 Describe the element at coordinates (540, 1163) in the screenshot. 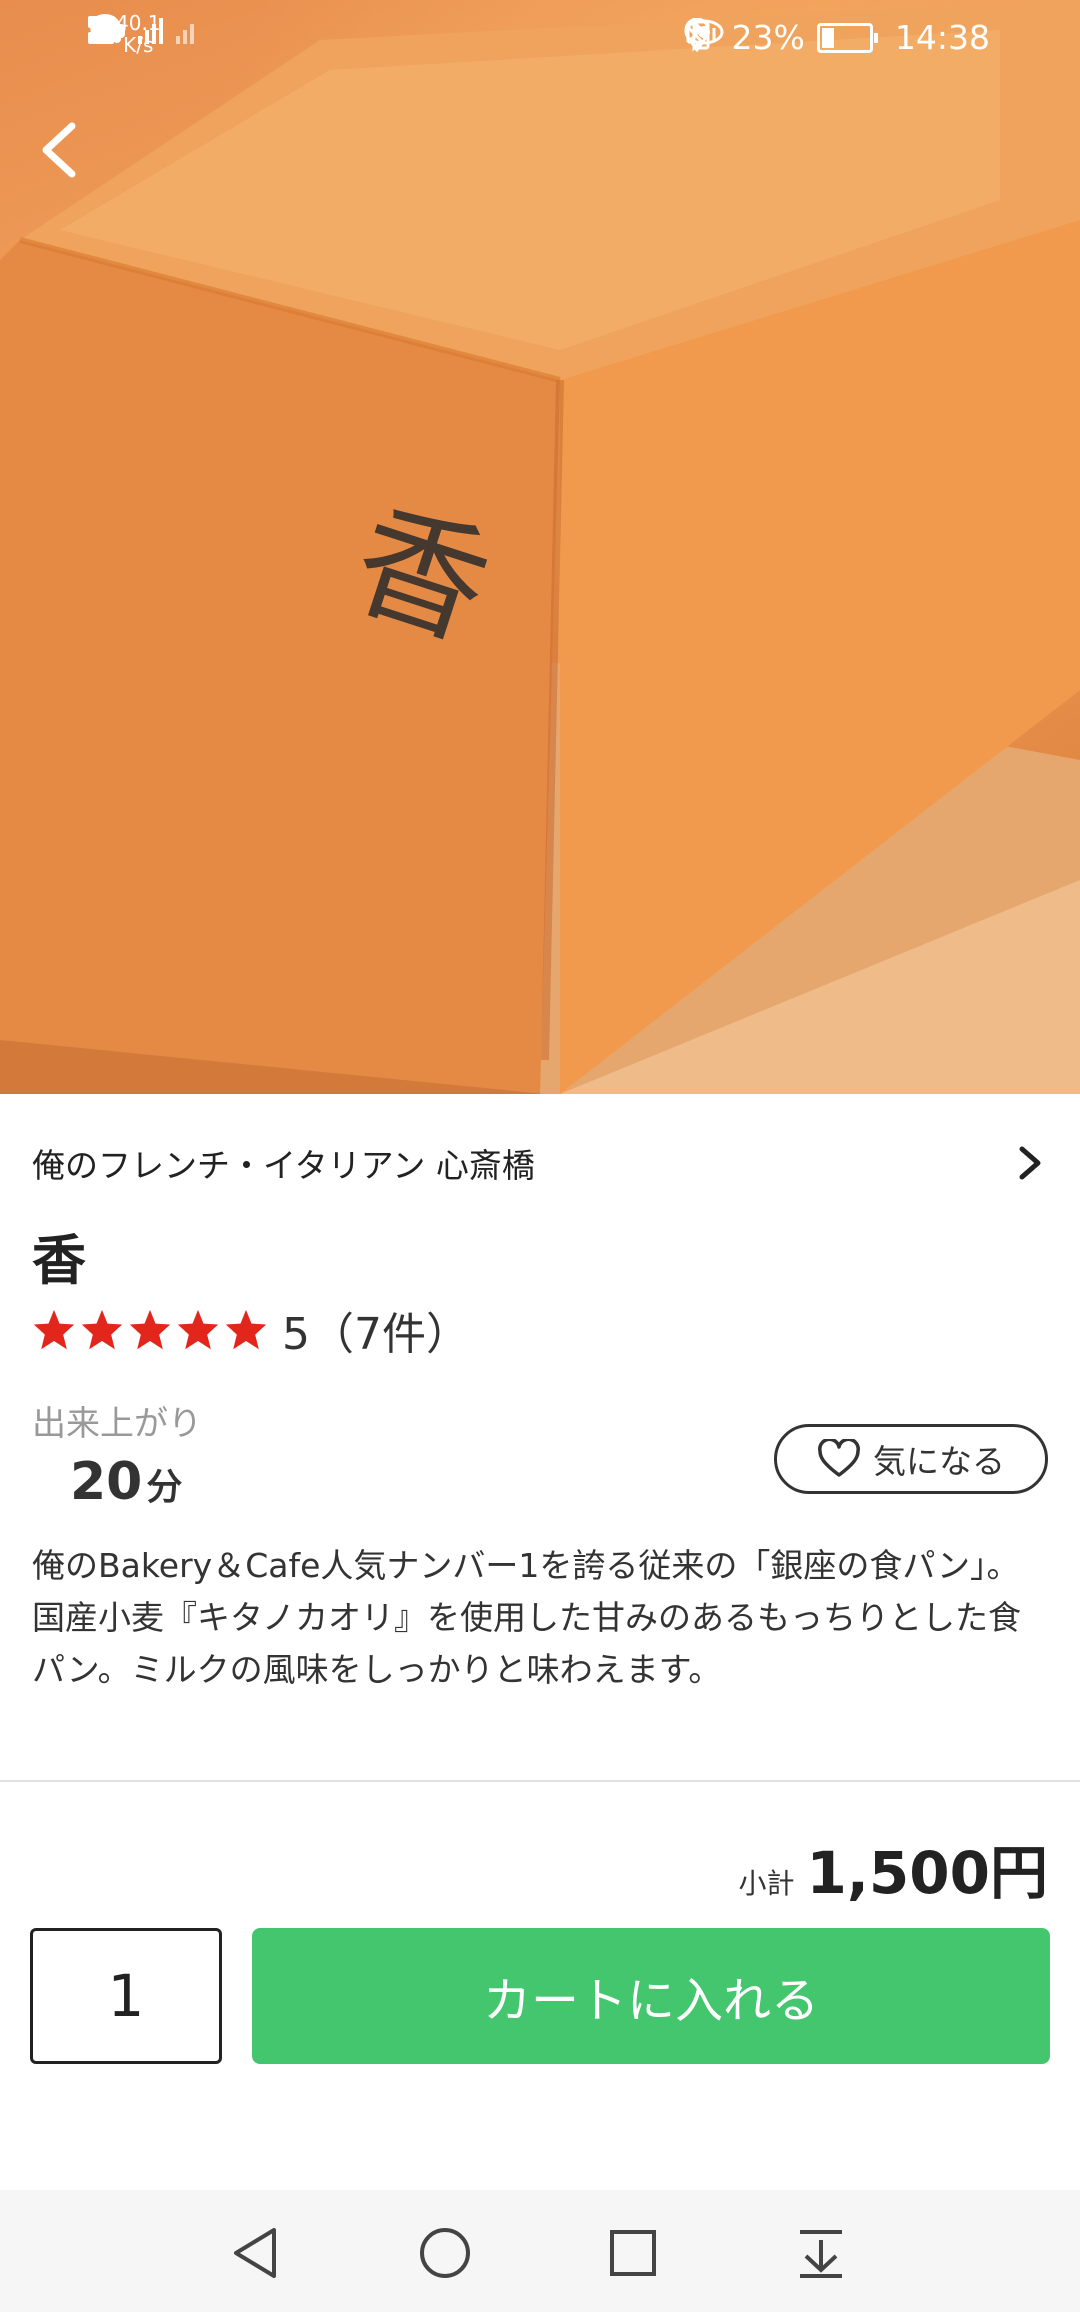

I see `shop-link: 俺のフレンチ・イタリアン 心斎橋` at that location.